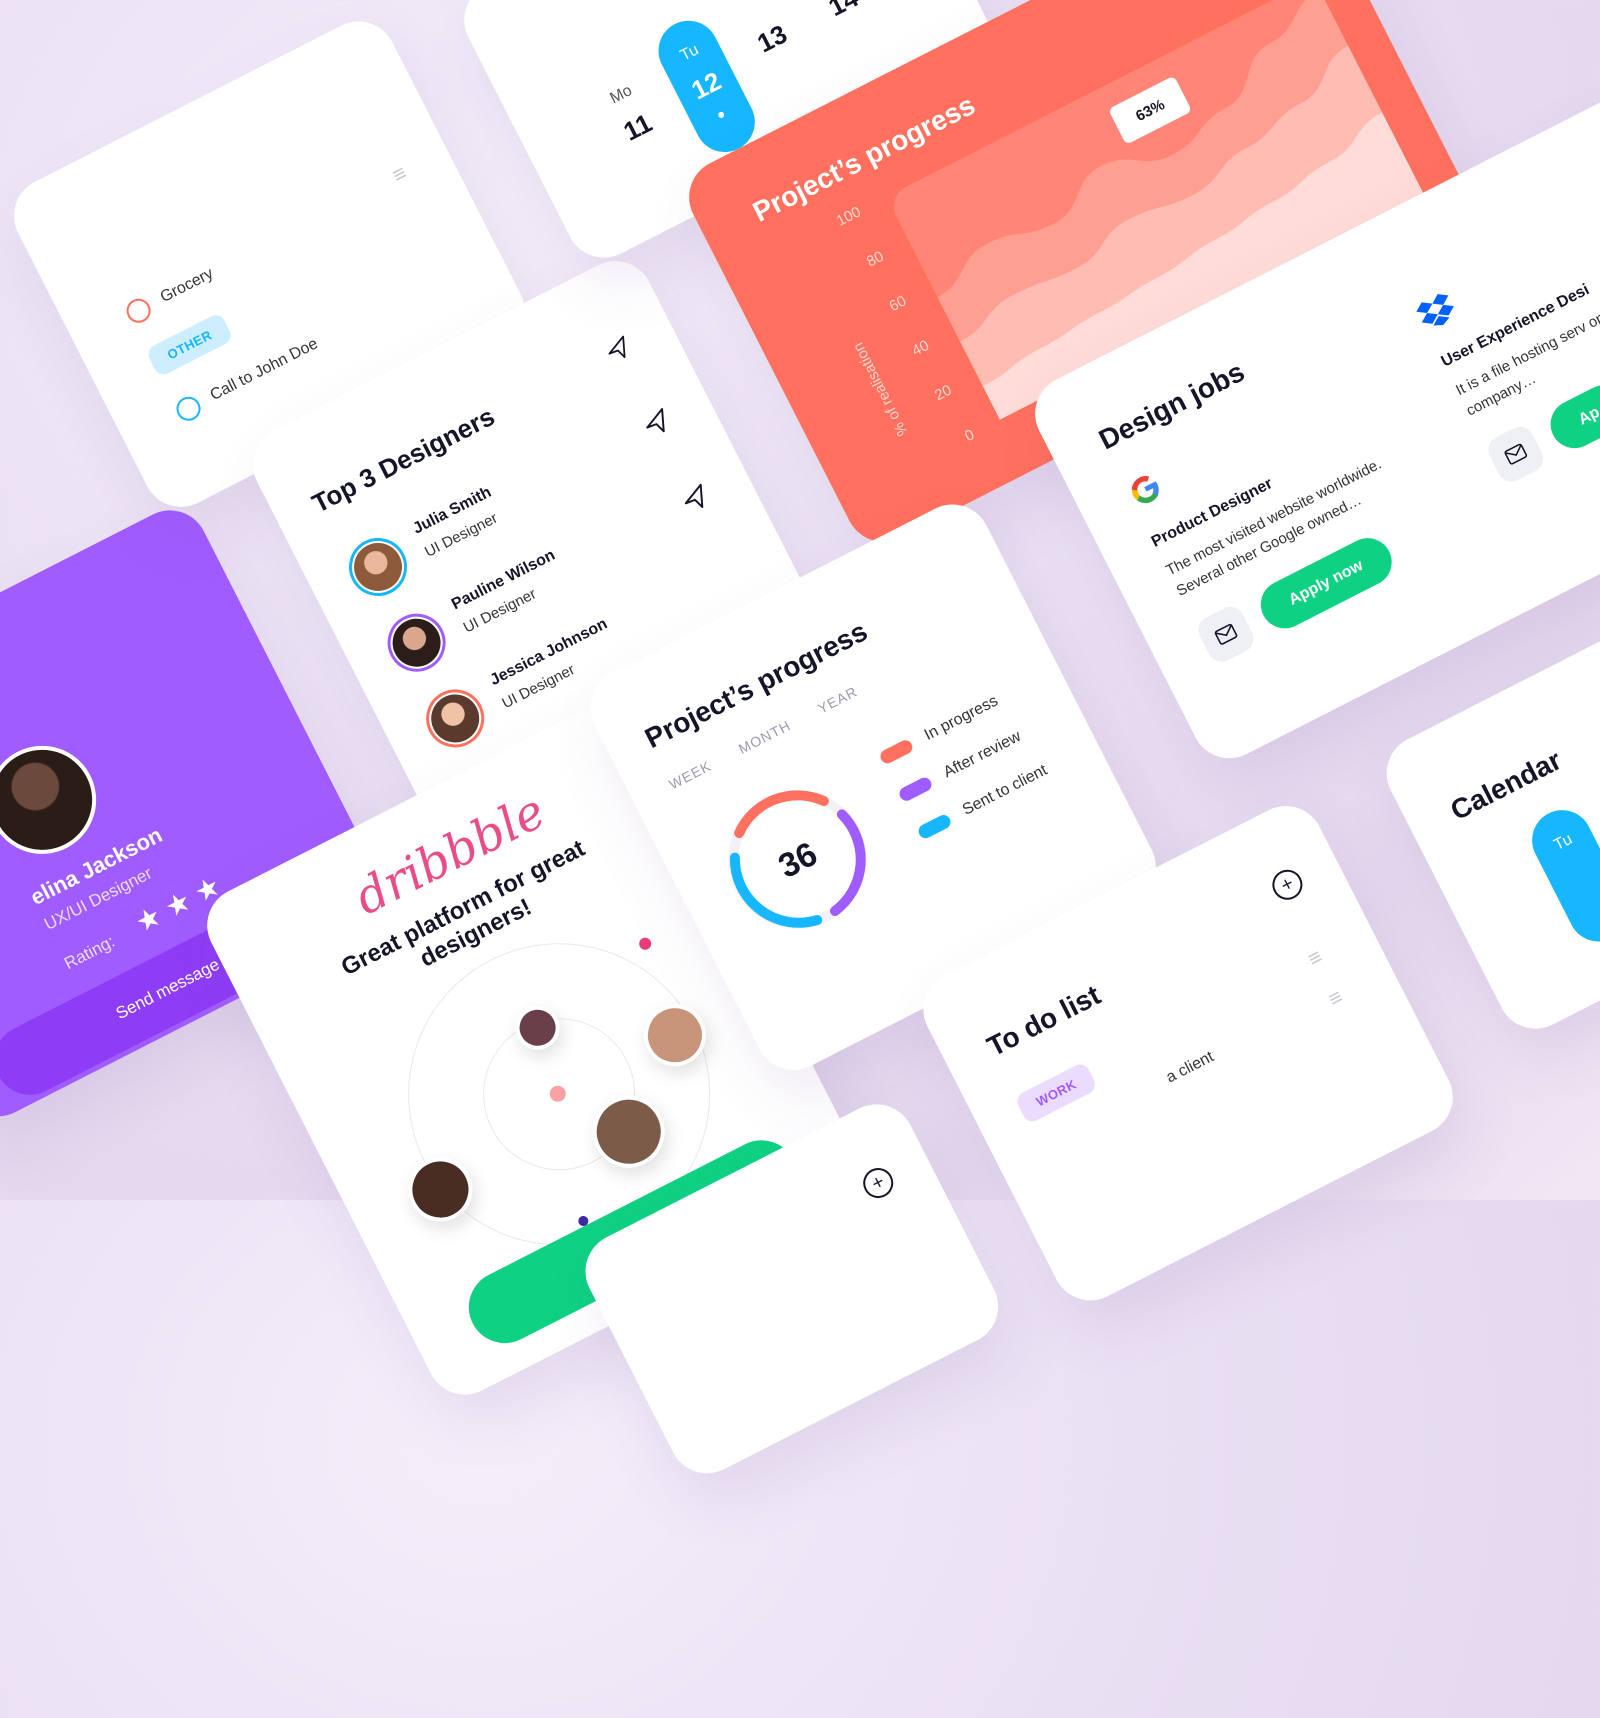 The width and height of the screenshot is (1600, 1718). Describe the element at coordinates (190, 344) in the screenshot. I see `tag-other: OTHER` at that location.